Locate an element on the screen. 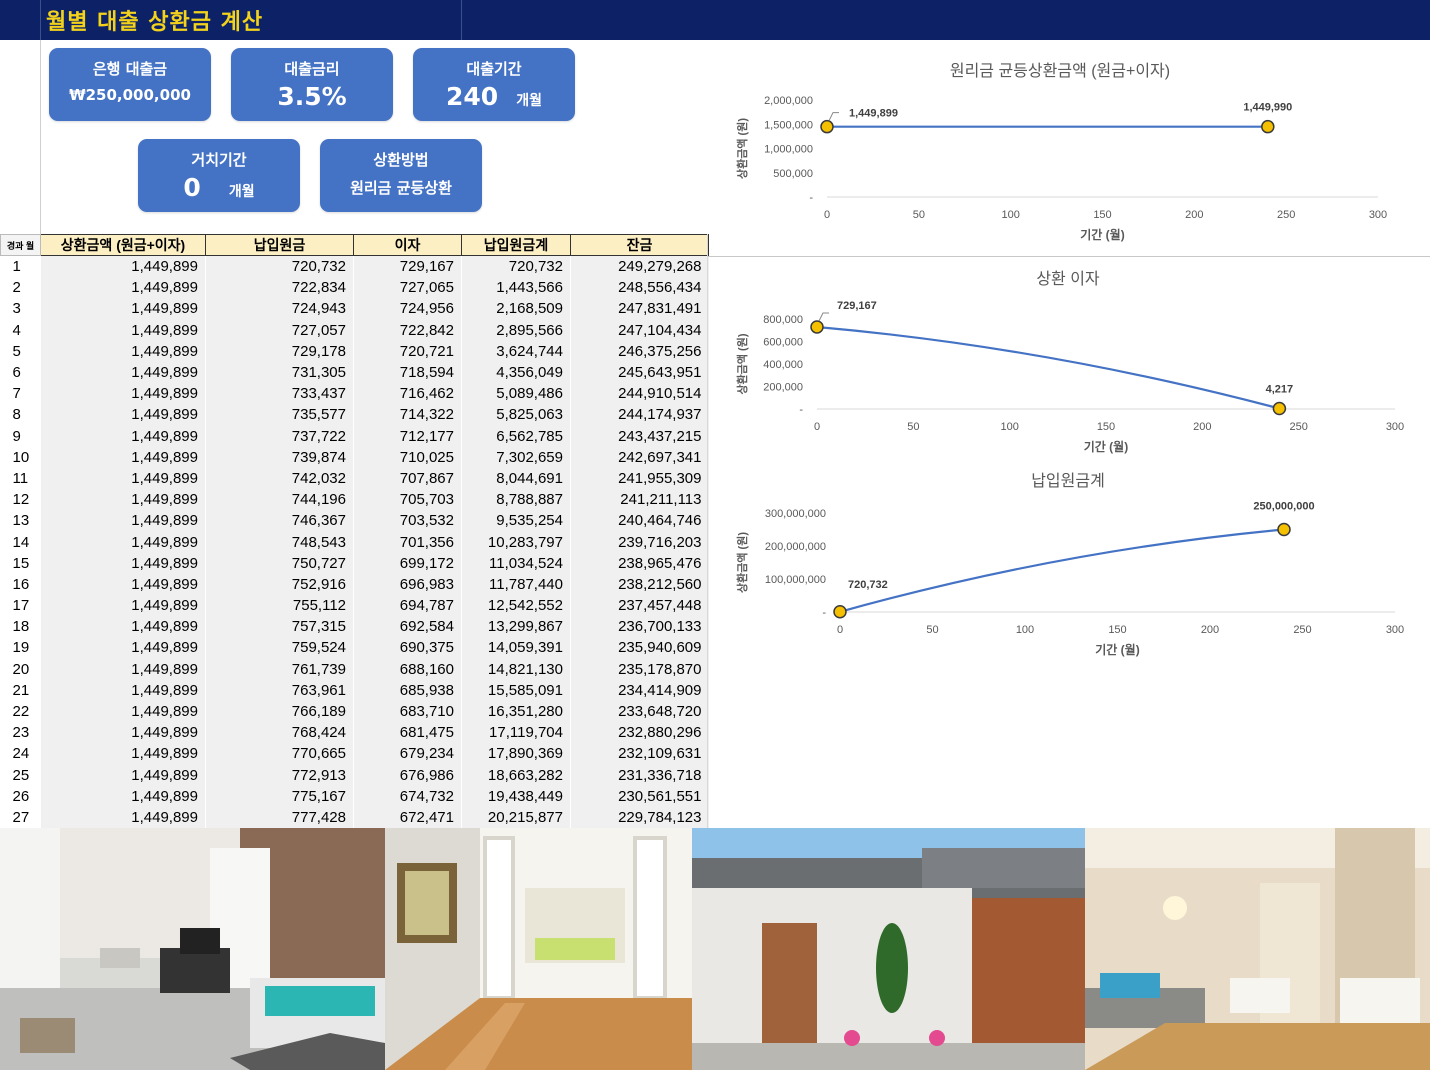 This screenshot has width=1430, height=1070. table-cell: 8,788,887 is located at coordinates (516, 500).